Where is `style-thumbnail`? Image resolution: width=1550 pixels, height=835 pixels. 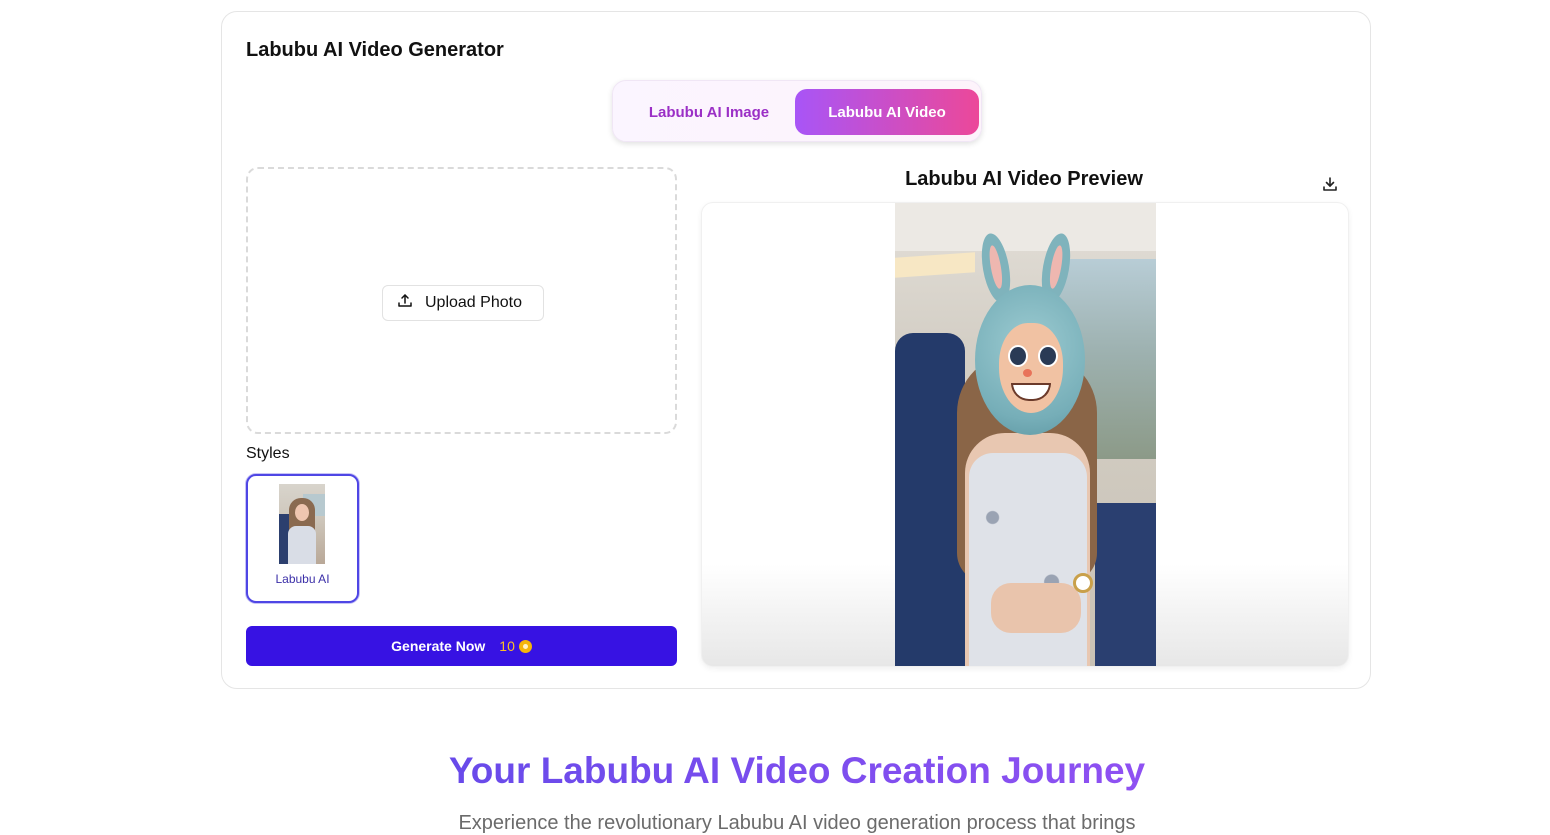
style-thumbnail is located at coordinates (302, 524).